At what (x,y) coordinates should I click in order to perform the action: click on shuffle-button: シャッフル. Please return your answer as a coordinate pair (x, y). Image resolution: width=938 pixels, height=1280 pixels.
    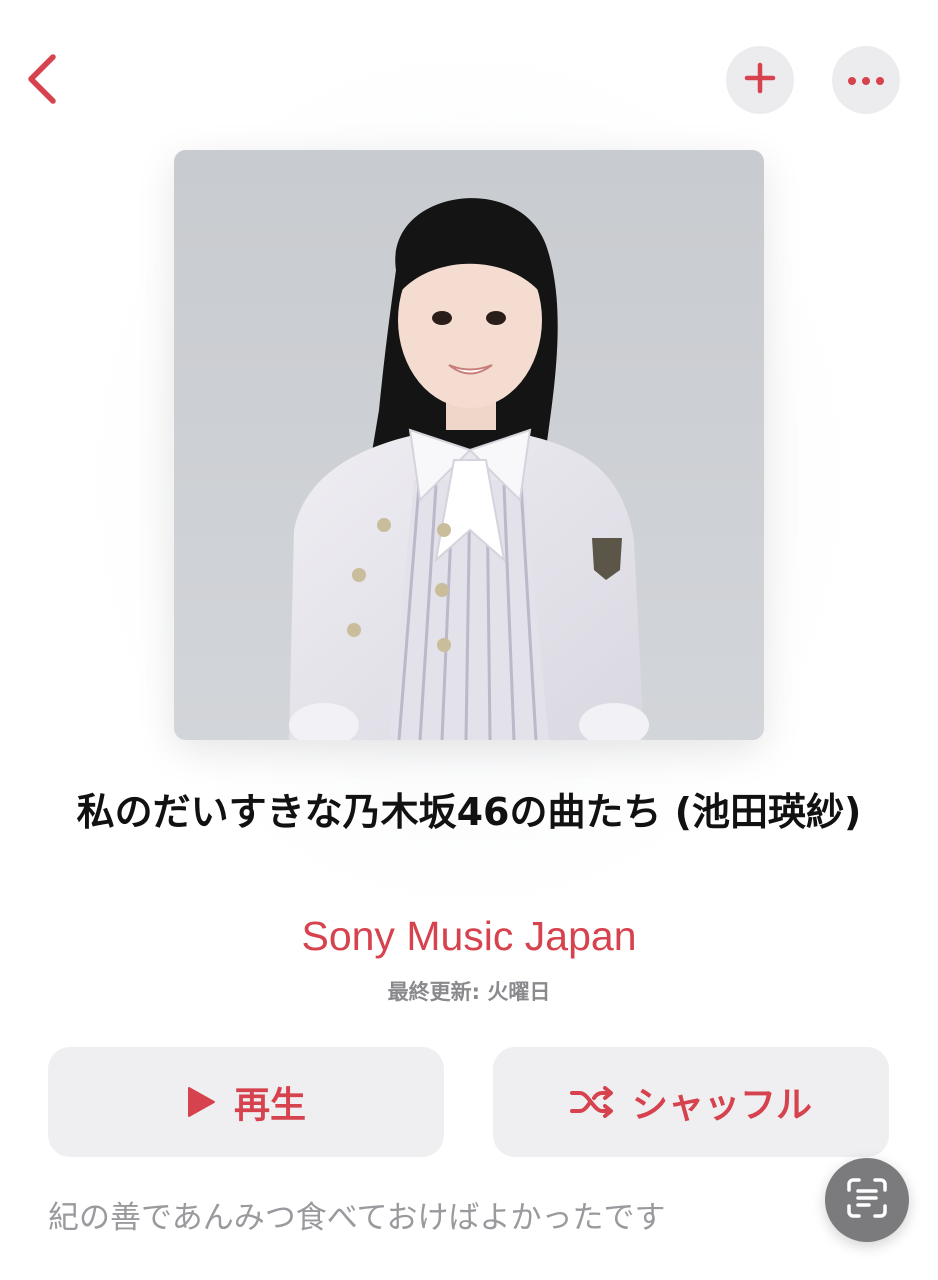
    Looking at the image, I should click on (691, 1102).